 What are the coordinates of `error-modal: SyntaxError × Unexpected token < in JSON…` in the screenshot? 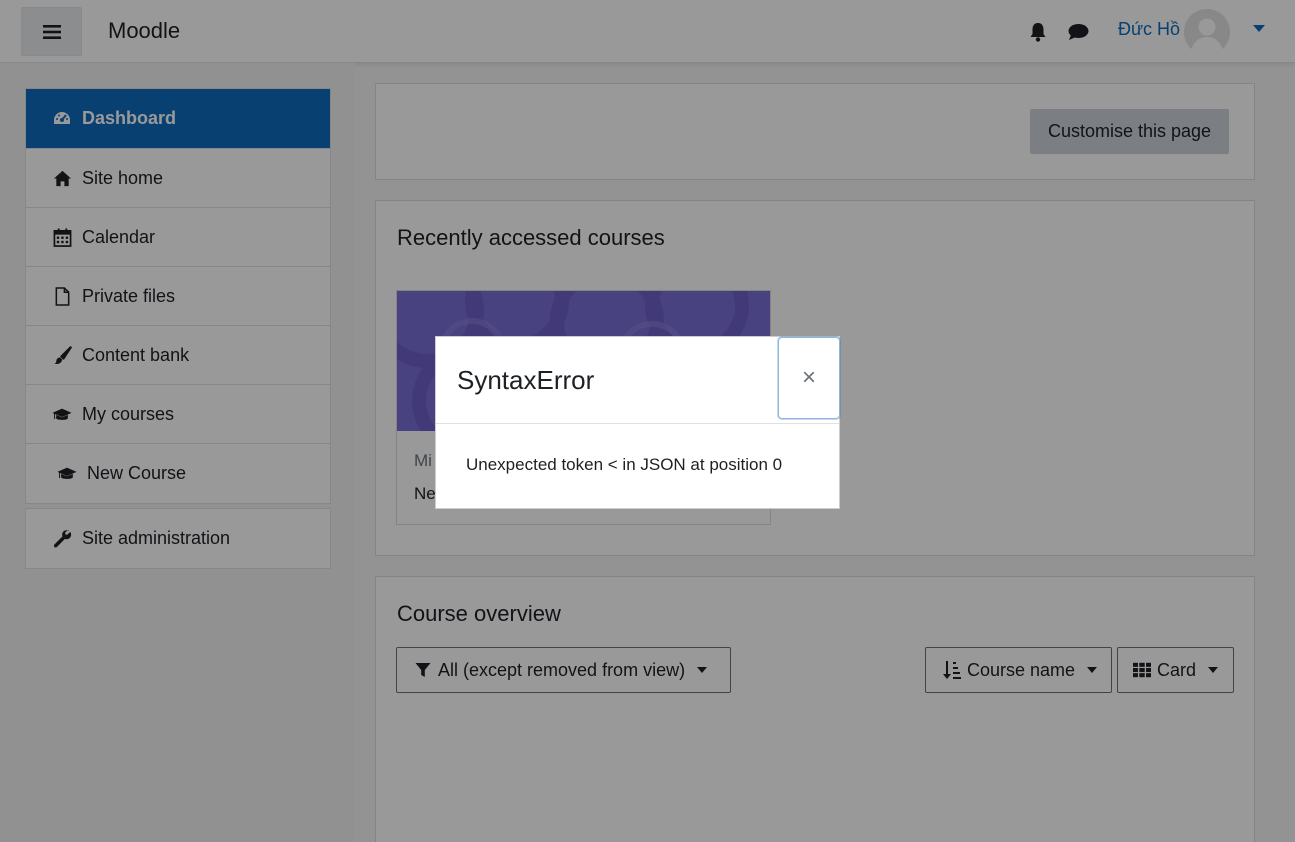 It's located at (637, 422).